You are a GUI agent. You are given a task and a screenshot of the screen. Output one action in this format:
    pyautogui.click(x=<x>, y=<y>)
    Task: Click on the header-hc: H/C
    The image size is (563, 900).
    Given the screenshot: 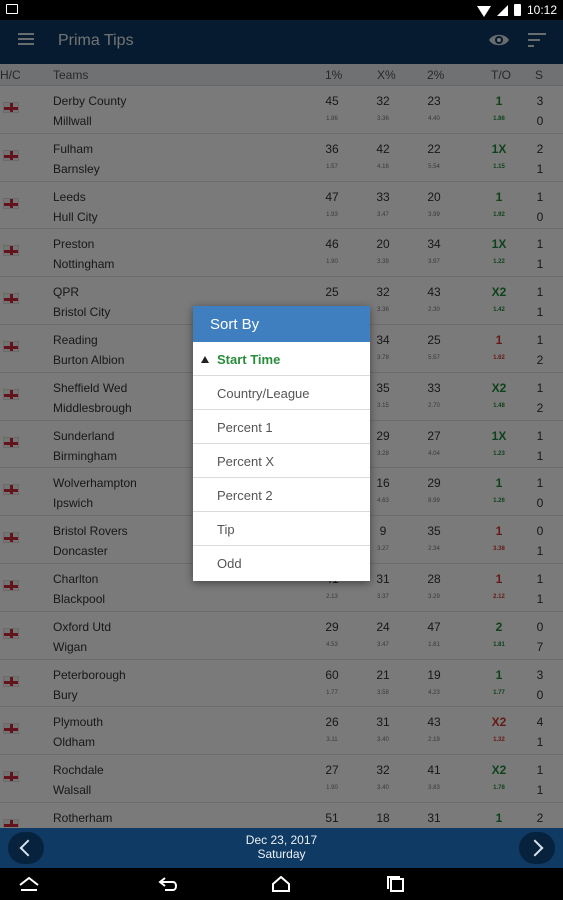 What is the action you would take?
    pyautogui.click(x=10, y=75)
    